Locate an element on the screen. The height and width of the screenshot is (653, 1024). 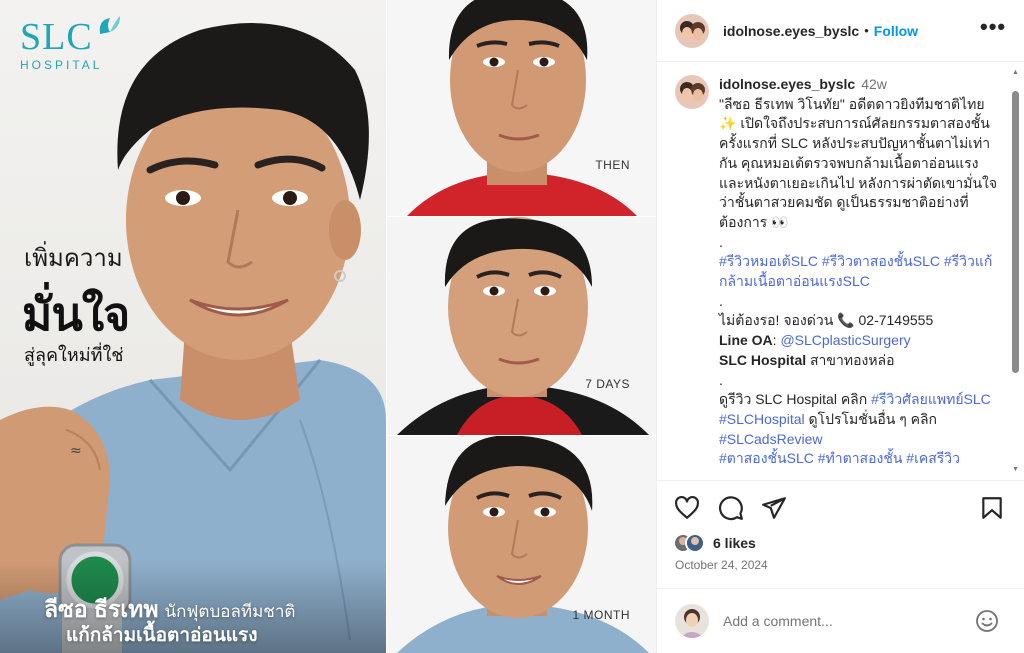
face-photo-then is located at coordinates (522, 108).